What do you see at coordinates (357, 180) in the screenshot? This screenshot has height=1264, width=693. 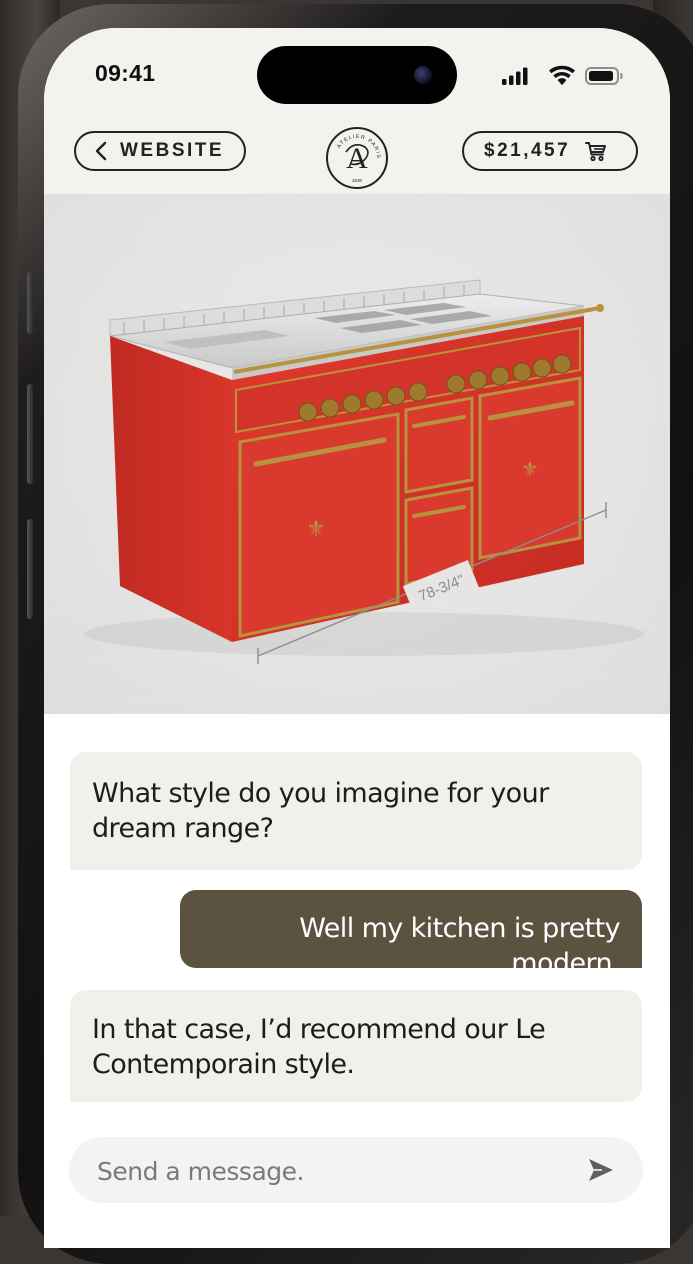 I see `logo-year: 1830` at bounding box center [357, 180].